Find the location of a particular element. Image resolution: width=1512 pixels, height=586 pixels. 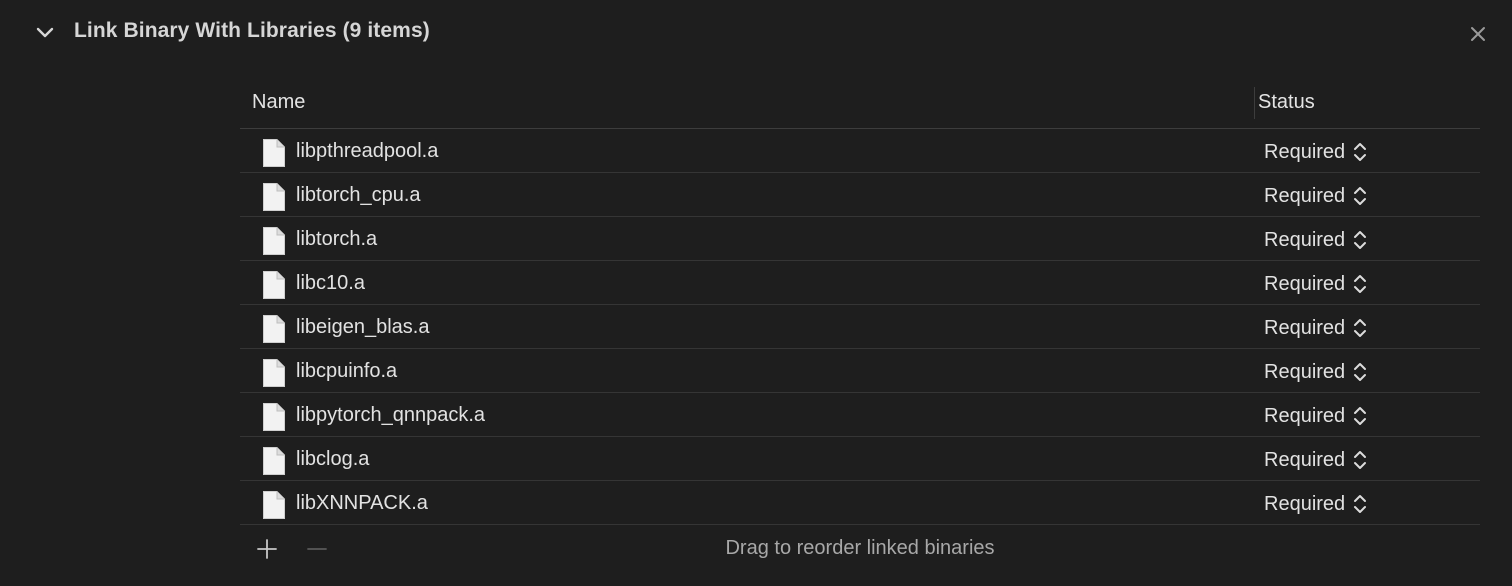

library-name: libclog.a is located at coordinates (333, 459).